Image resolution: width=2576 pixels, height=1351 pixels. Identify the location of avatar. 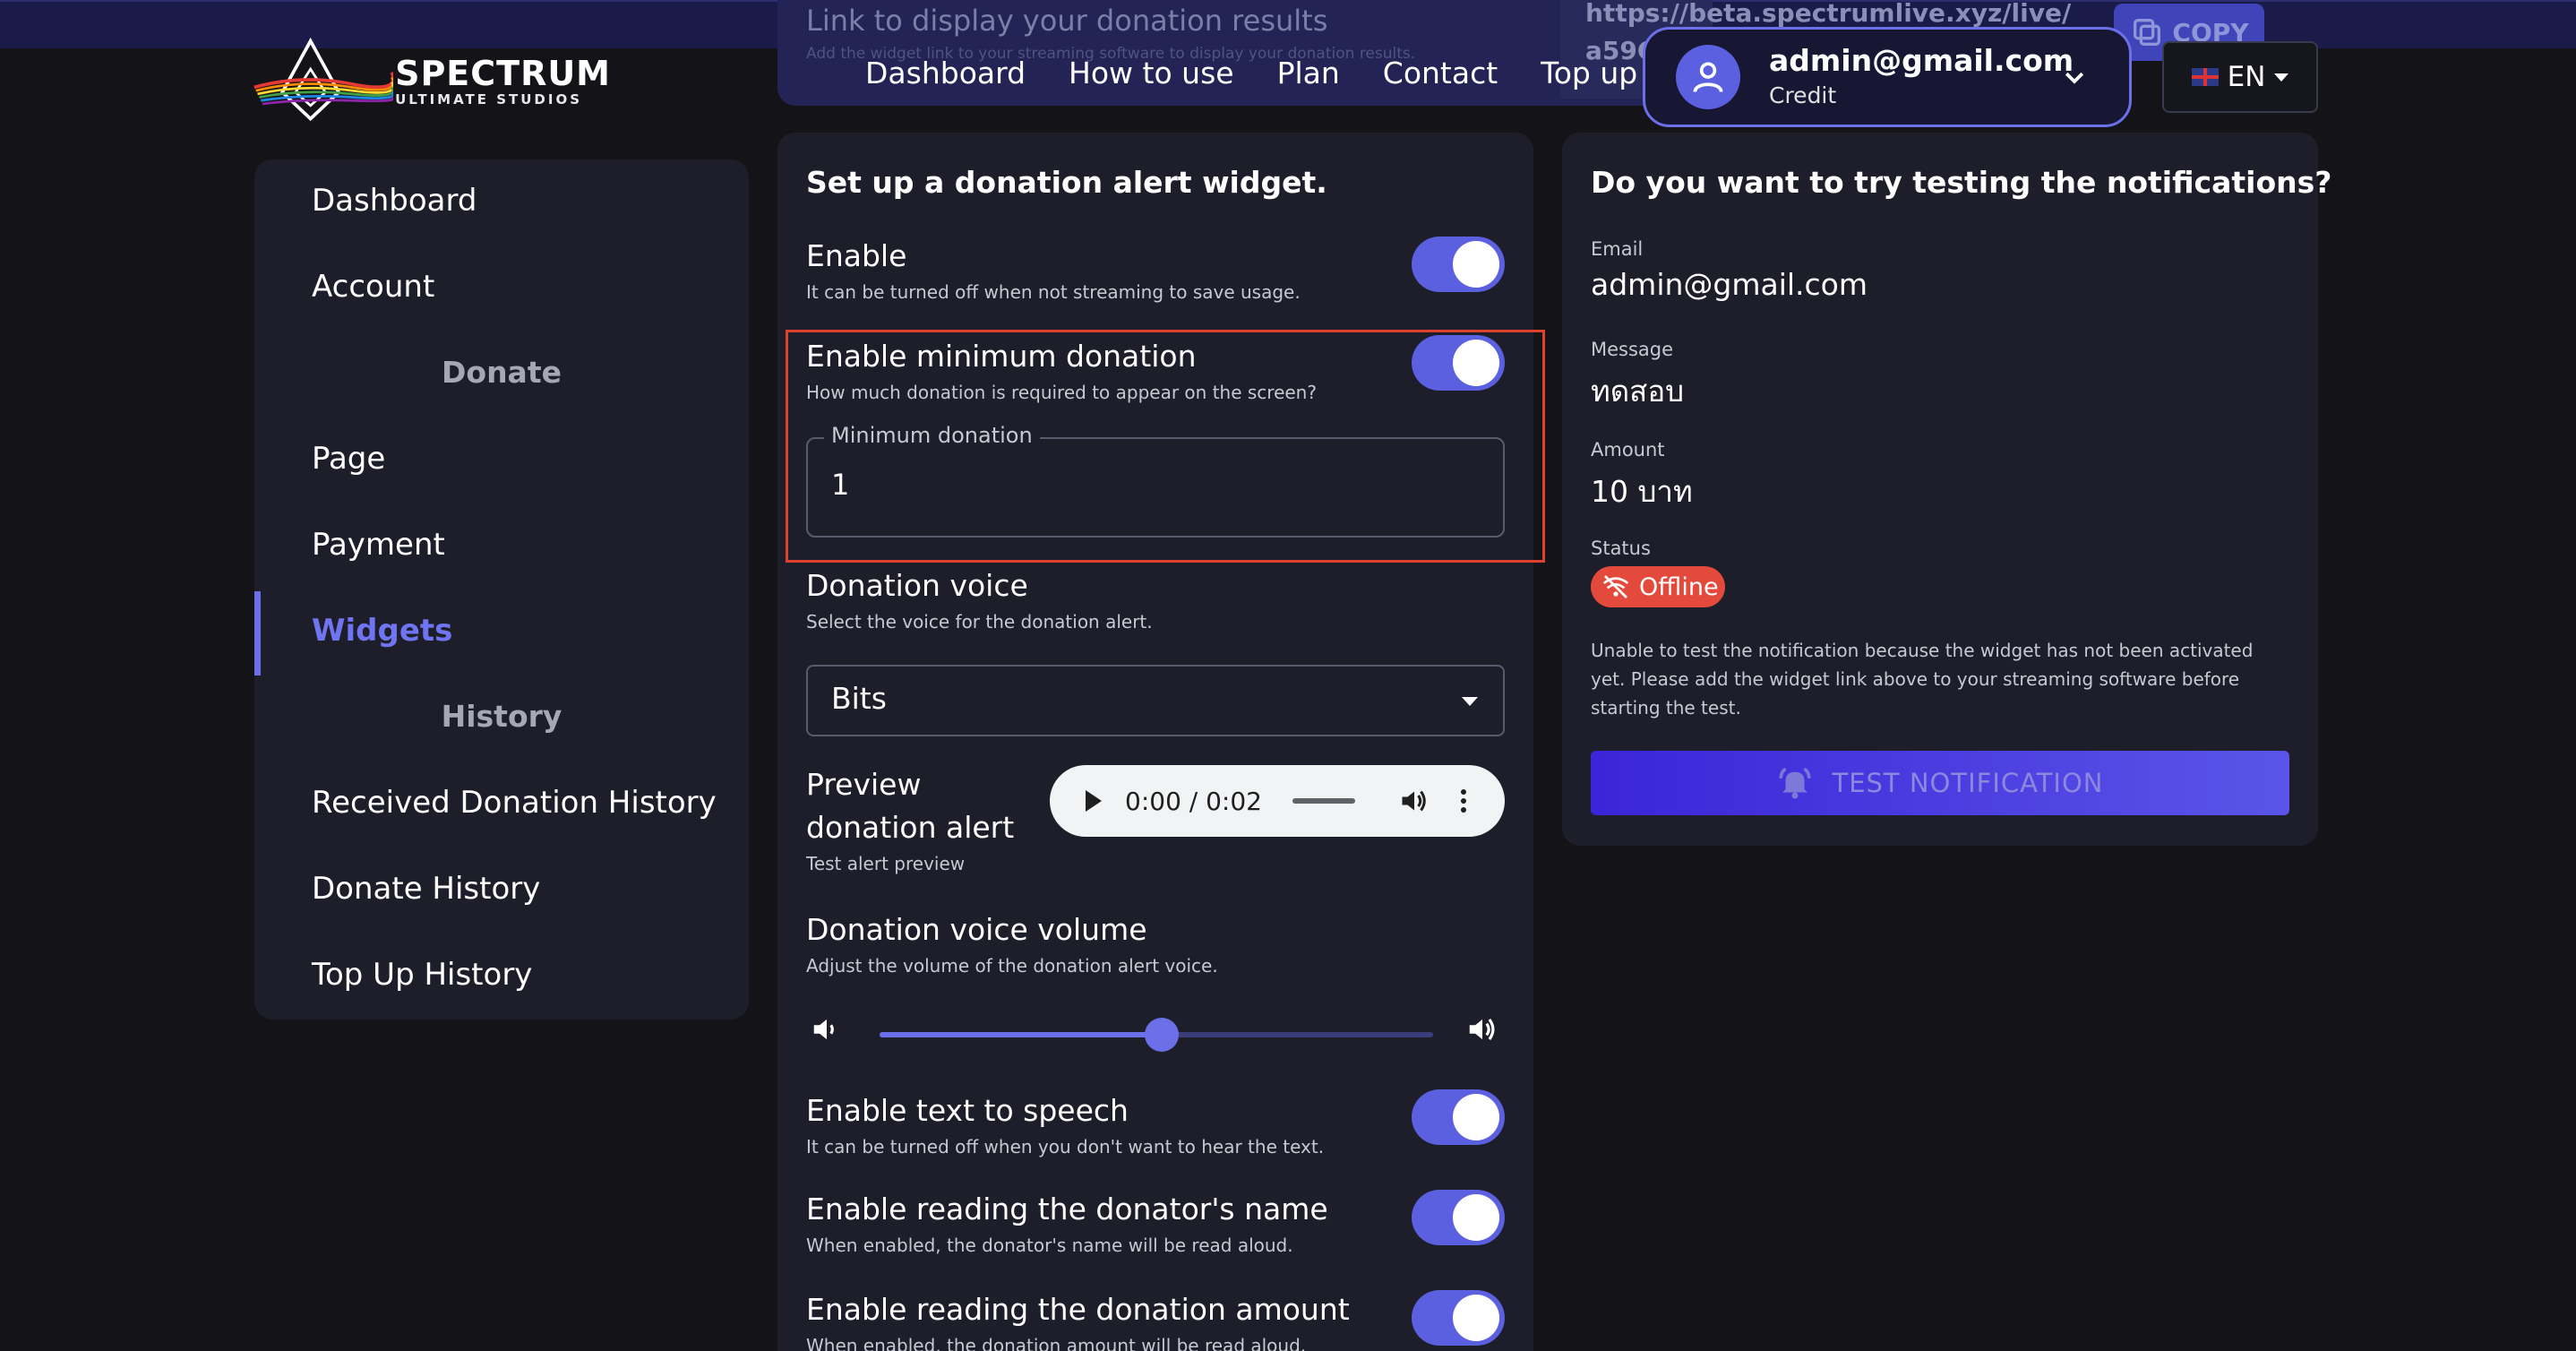
(1708, 77).